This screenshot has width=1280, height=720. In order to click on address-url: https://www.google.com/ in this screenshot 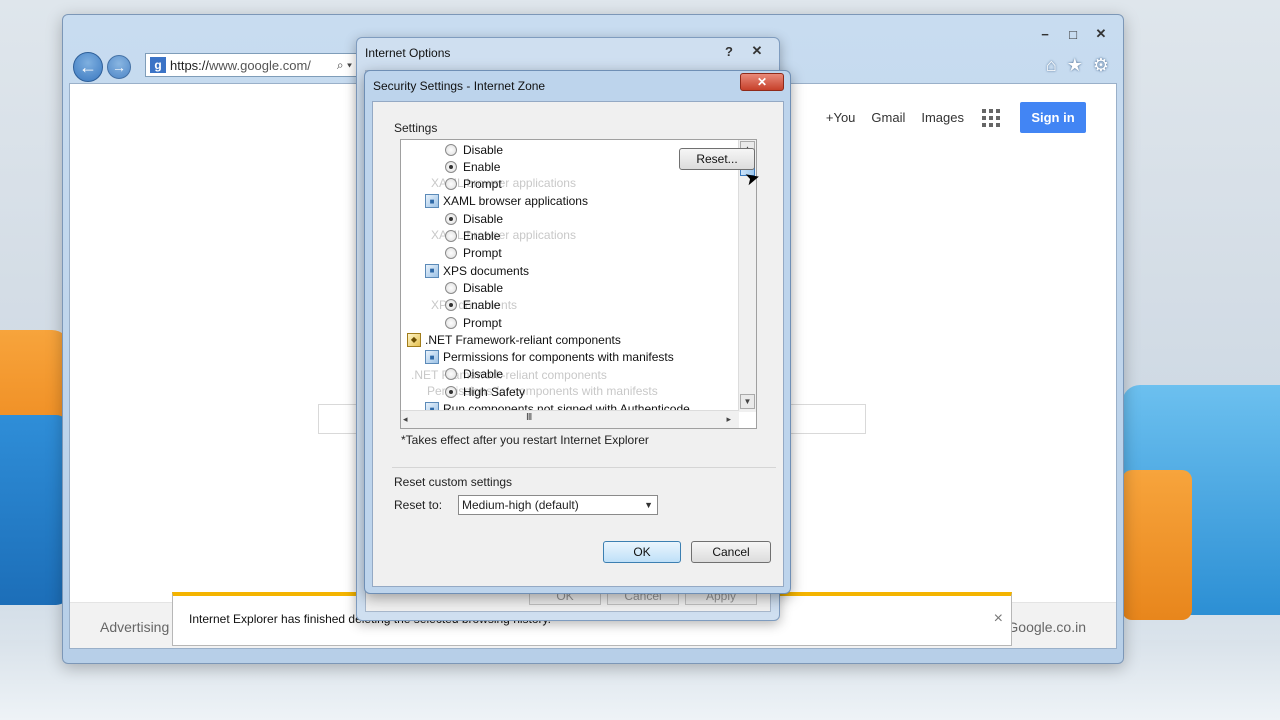, I will do `click(240, 65)`.